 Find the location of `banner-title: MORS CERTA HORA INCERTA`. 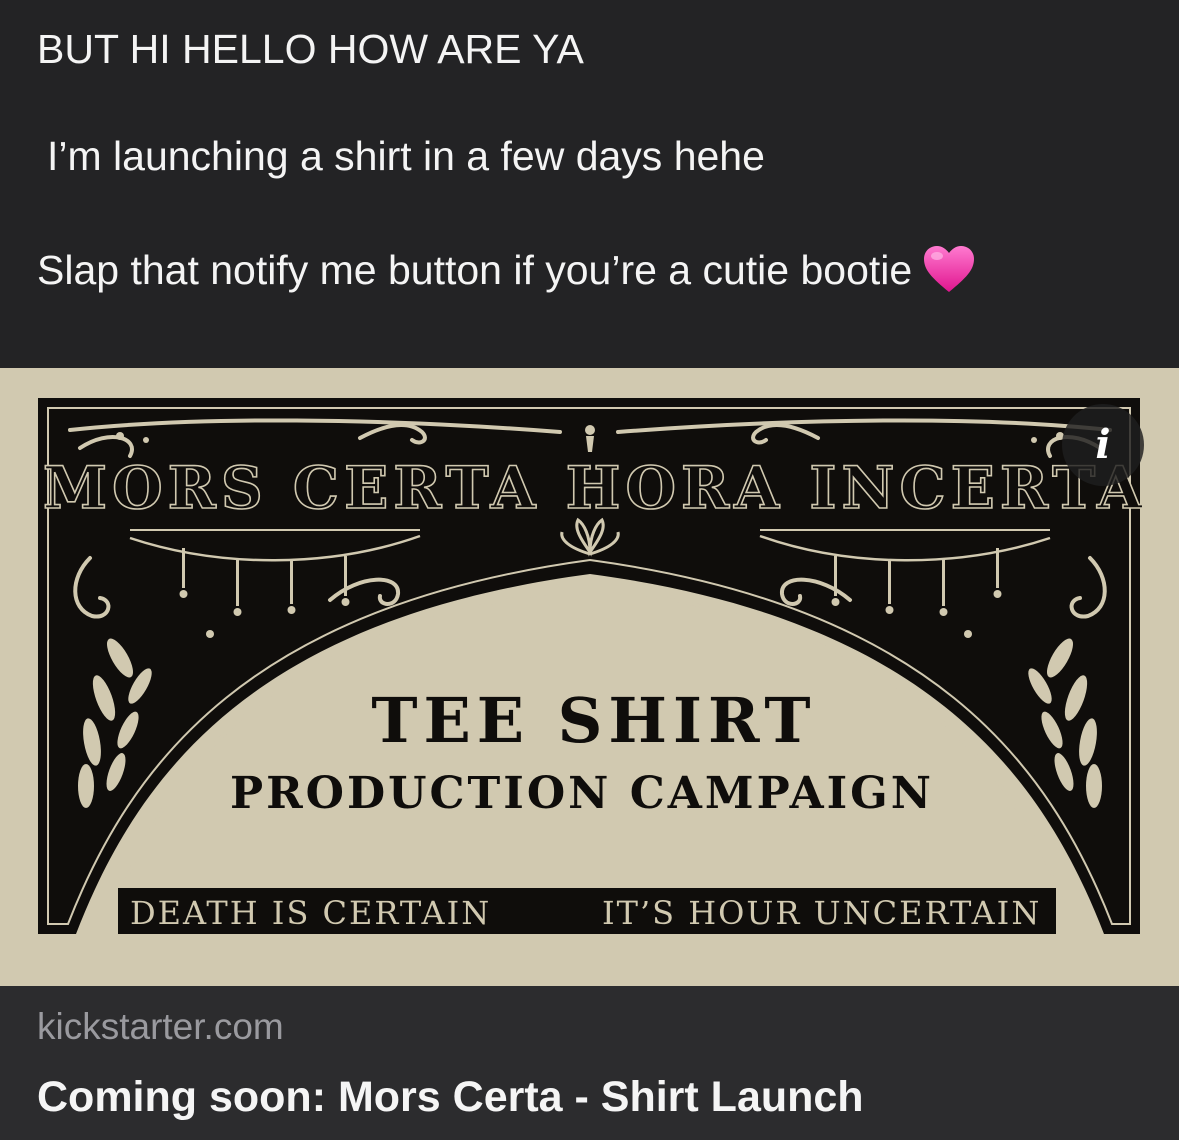

banner-title: MORS CERTA HORA INCERTA is located at coordinates (595, 488).